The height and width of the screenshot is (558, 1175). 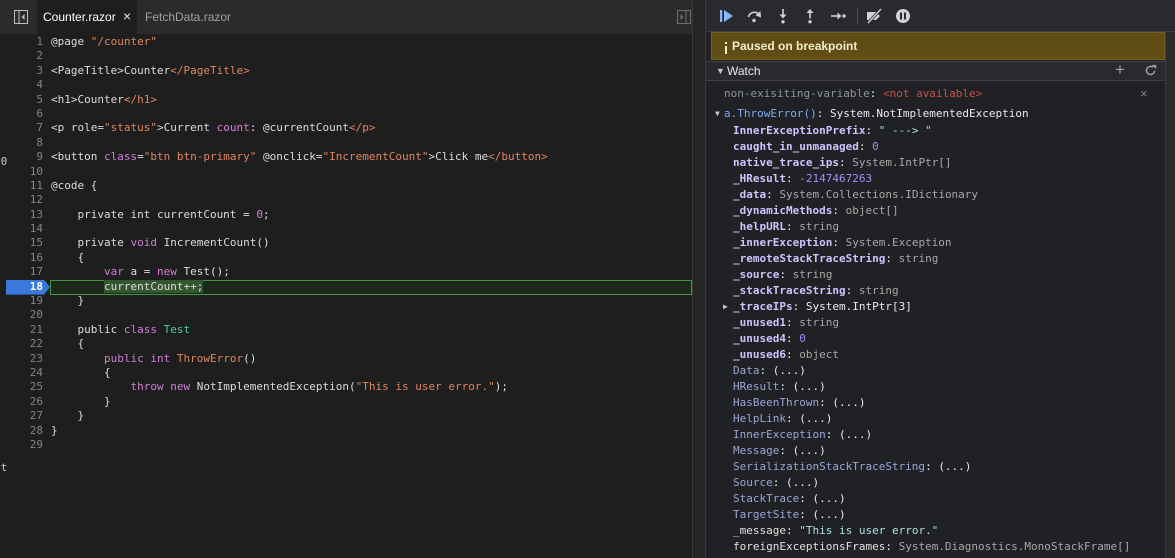 What do you see at coordinates (21, 243) in the screenshot?
I see `line-number: 15` at bounding box center [21, 243].